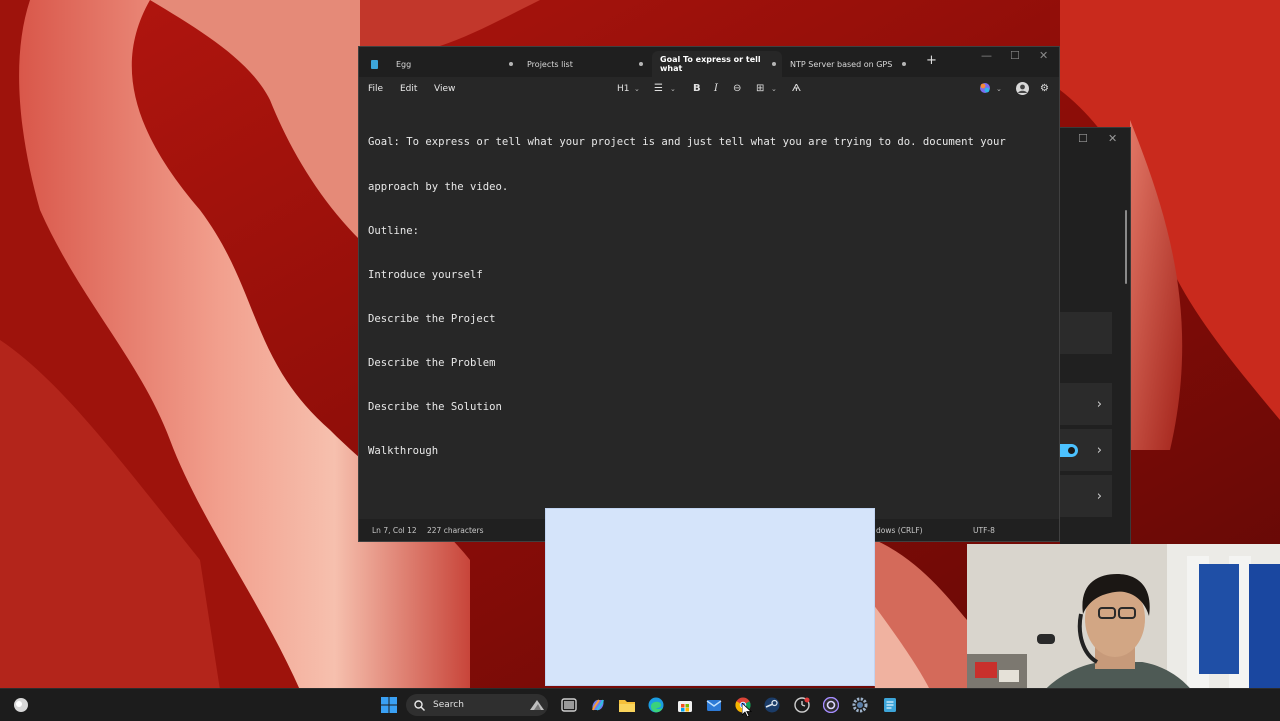  Describe the element at coordinates (455, 530) in the screenshot. I see `character-count: 227 characters` at that location.